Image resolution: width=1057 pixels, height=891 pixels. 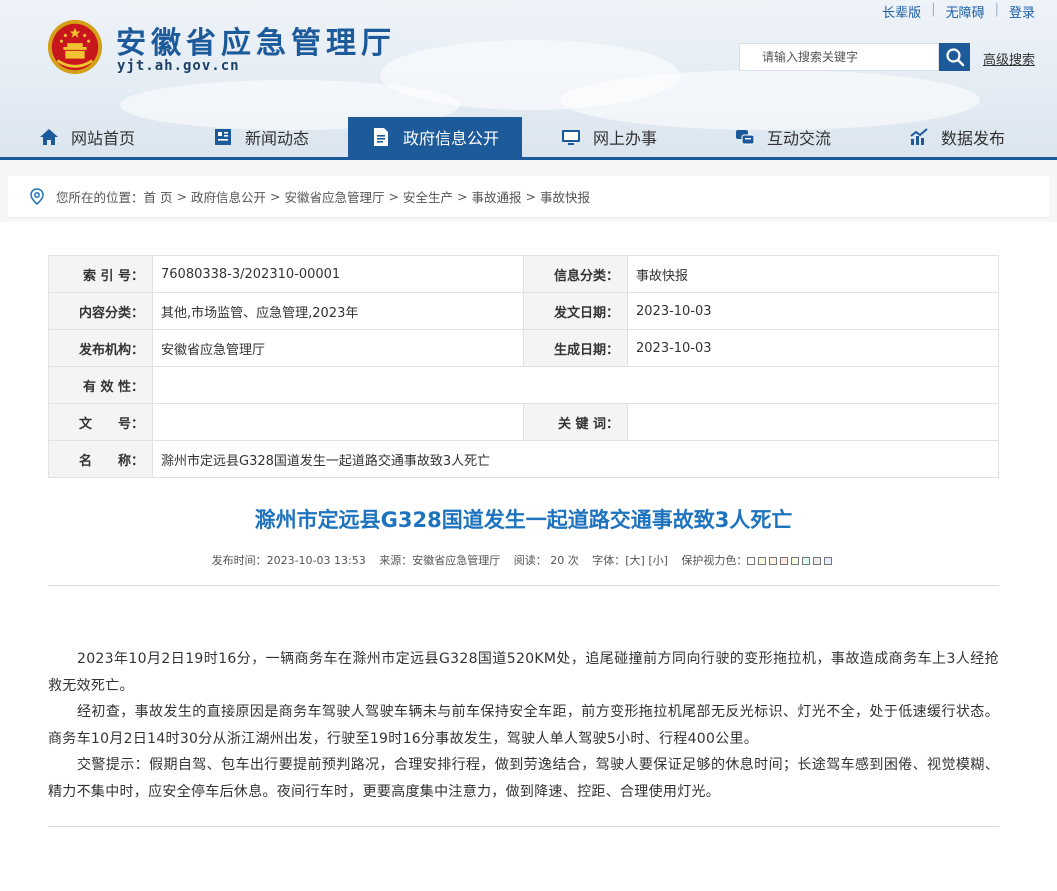 I want to click on nav-home: 网站首页, so click(x=87, y=137).